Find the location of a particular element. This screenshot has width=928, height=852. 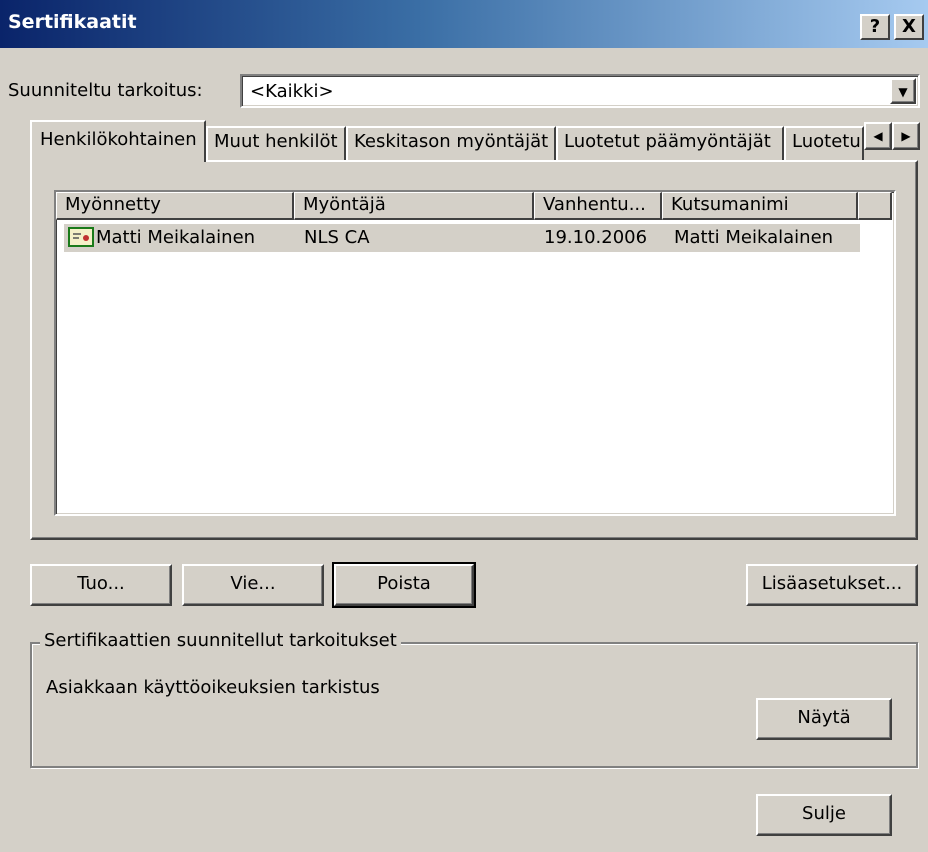

tab-other-people: Muut henkilöt is located at coordinates (276, 143).